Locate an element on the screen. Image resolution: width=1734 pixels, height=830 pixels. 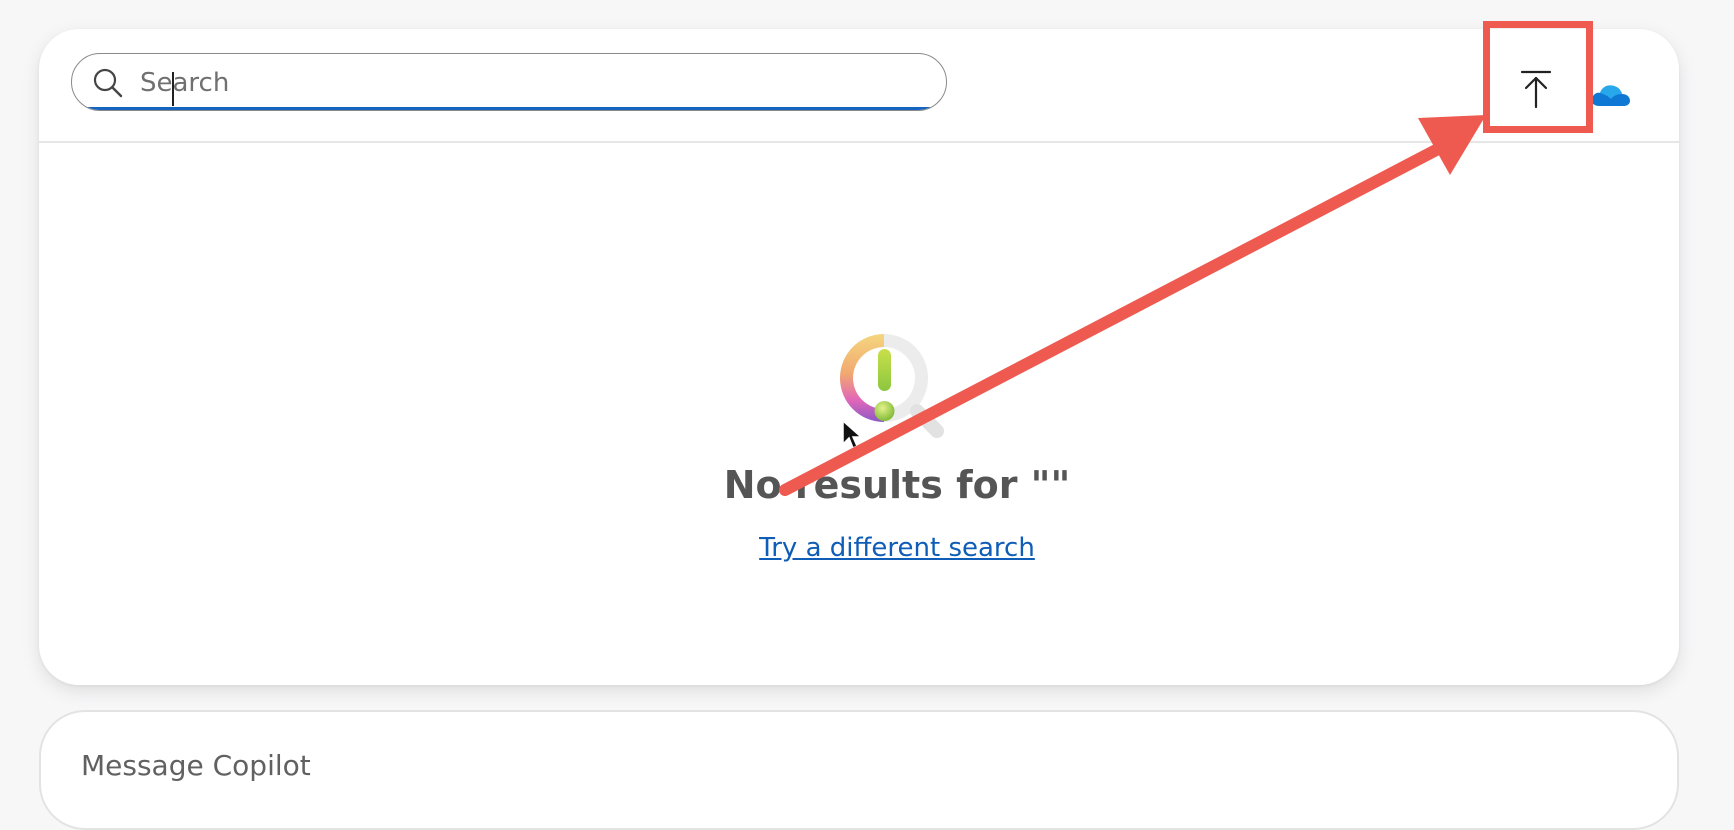
upload-button is located at coordinates (1536, 89).